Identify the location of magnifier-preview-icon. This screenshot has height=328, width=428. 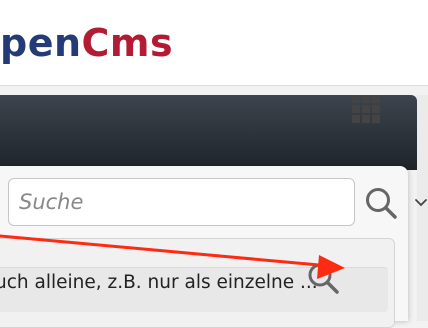
(323, 278).